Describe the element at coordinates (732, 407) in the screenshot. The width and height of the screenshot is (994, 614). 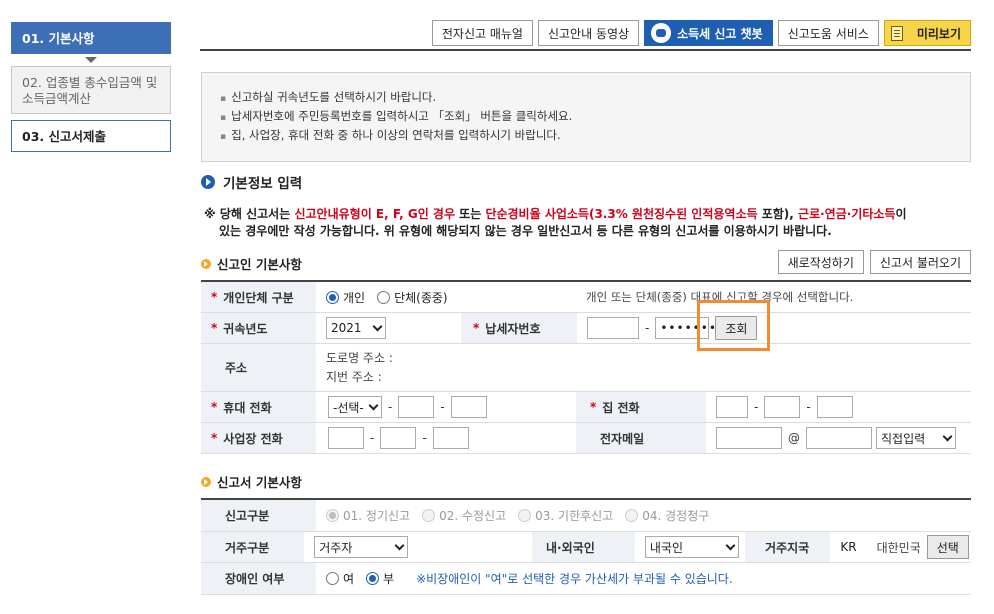
I see `home-first-input` at that location.